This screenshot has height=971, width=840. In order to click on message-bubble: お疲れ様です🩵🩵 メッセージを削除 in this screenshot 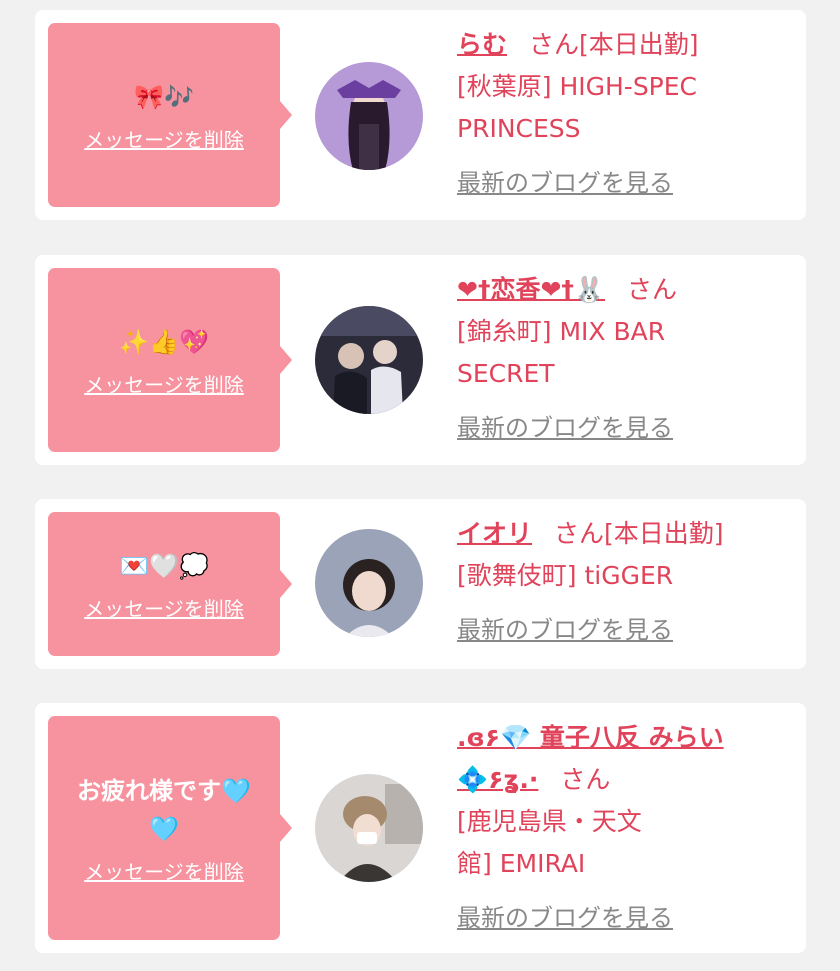, I will do `click(170, 828)`.